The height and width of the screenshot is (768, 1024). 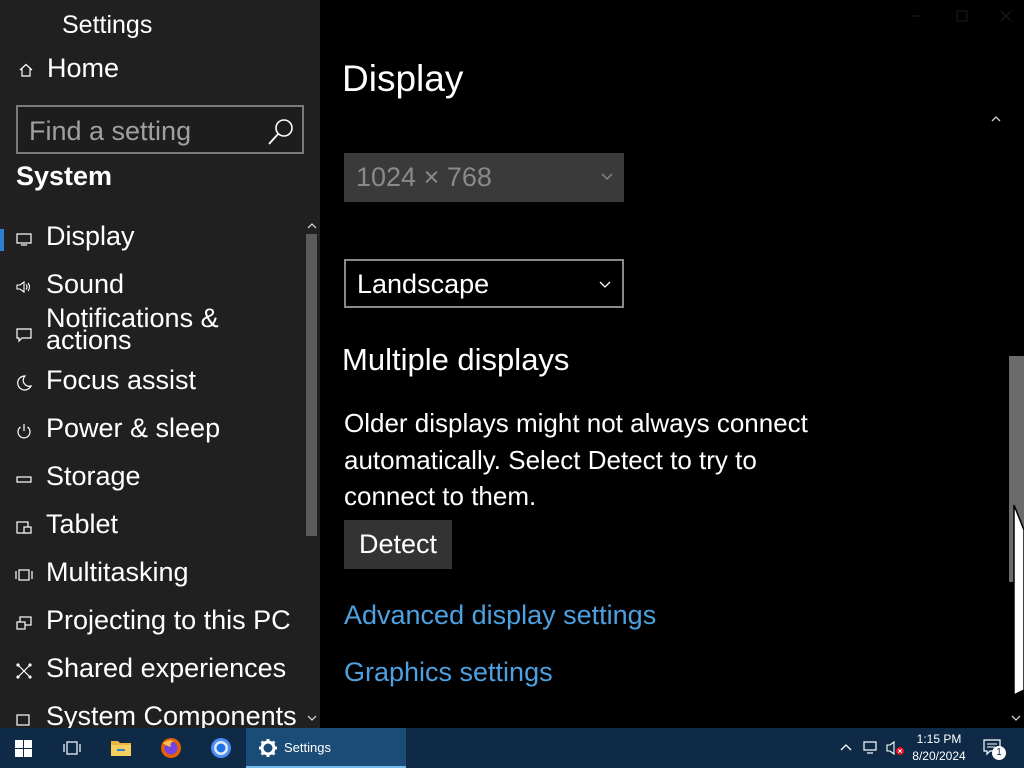 I want to click on notifications-icon, so click(x=24, y=335).